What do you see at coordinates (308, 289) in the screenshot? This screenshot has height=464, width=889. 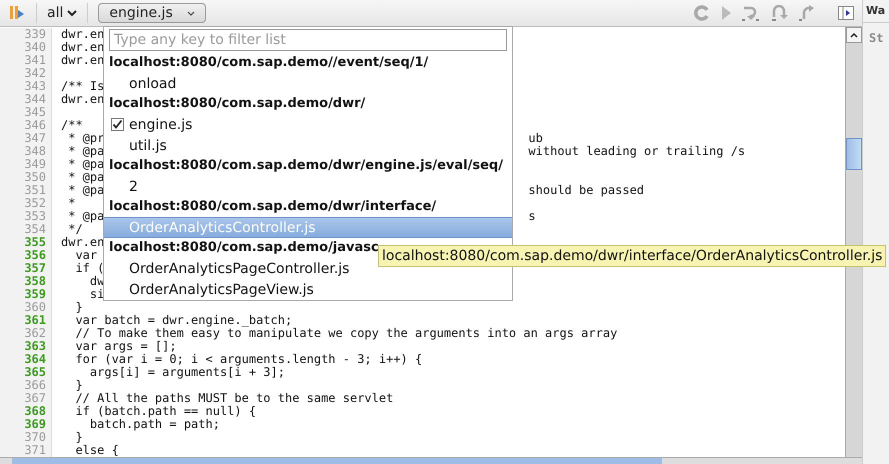 I see `file-item: OrderAnalyticsPageView.js` at bounding box center [308, 289].